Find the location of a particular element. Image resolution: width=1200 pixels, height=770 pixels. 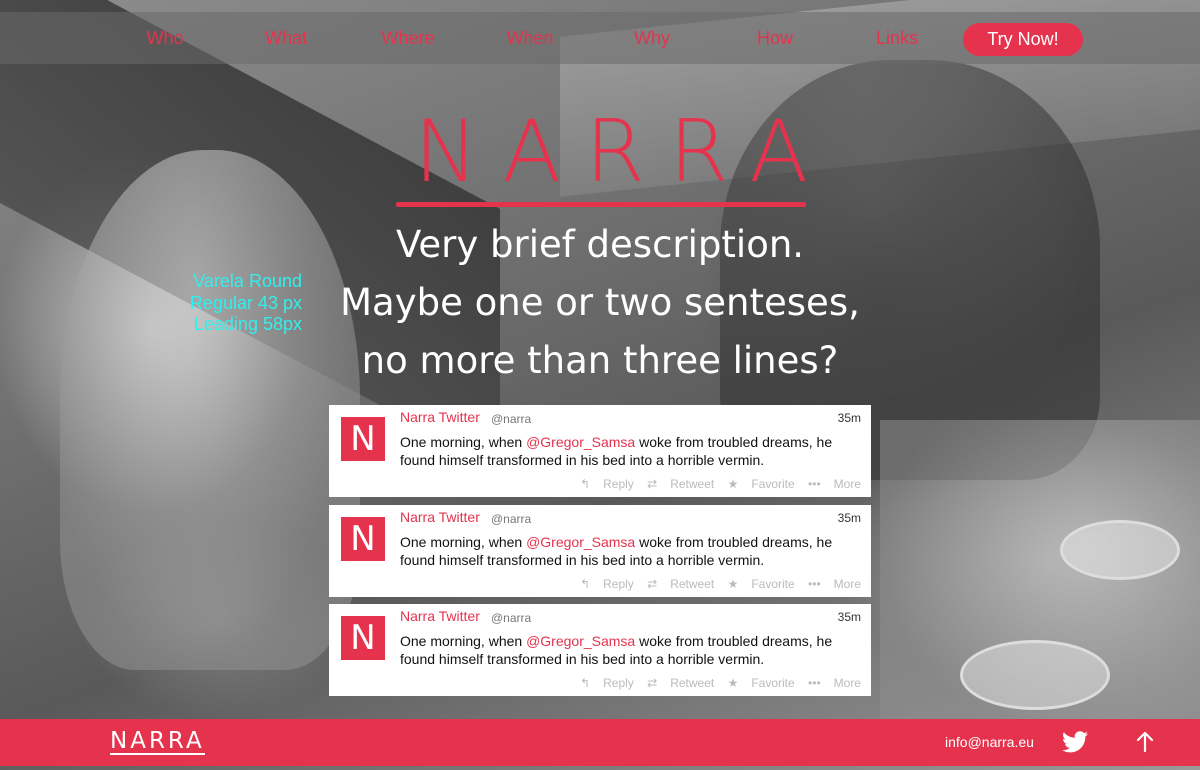

nav-item-why: Why is located at coordinates (652, 38).